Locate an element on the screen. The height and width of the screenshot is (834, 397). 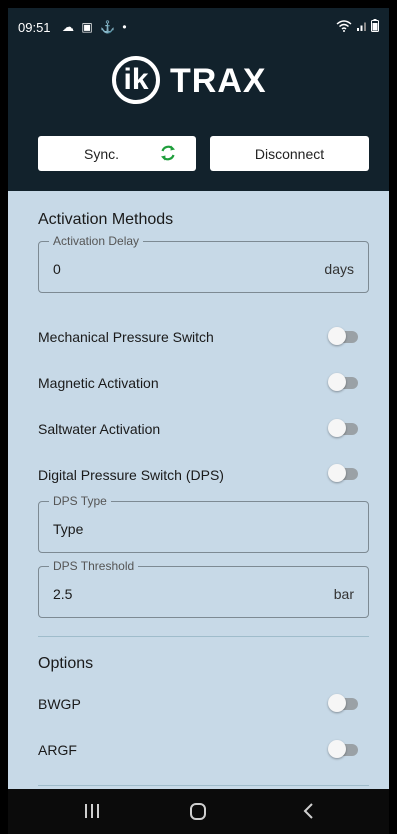
back-button is located at coordinates (308, 811).